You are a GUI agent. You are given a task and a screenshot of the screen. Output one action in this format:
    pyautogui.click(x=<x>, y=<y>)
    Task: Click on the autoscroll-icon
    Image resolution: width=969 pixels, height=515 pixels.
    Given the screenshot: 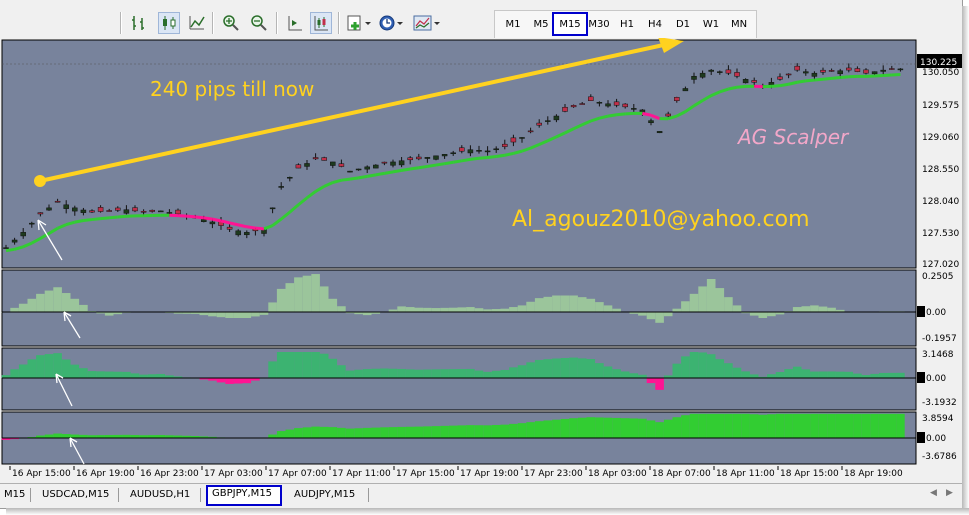 What is the action you would take?
    pyautogui.click(x=321, y=23)
    